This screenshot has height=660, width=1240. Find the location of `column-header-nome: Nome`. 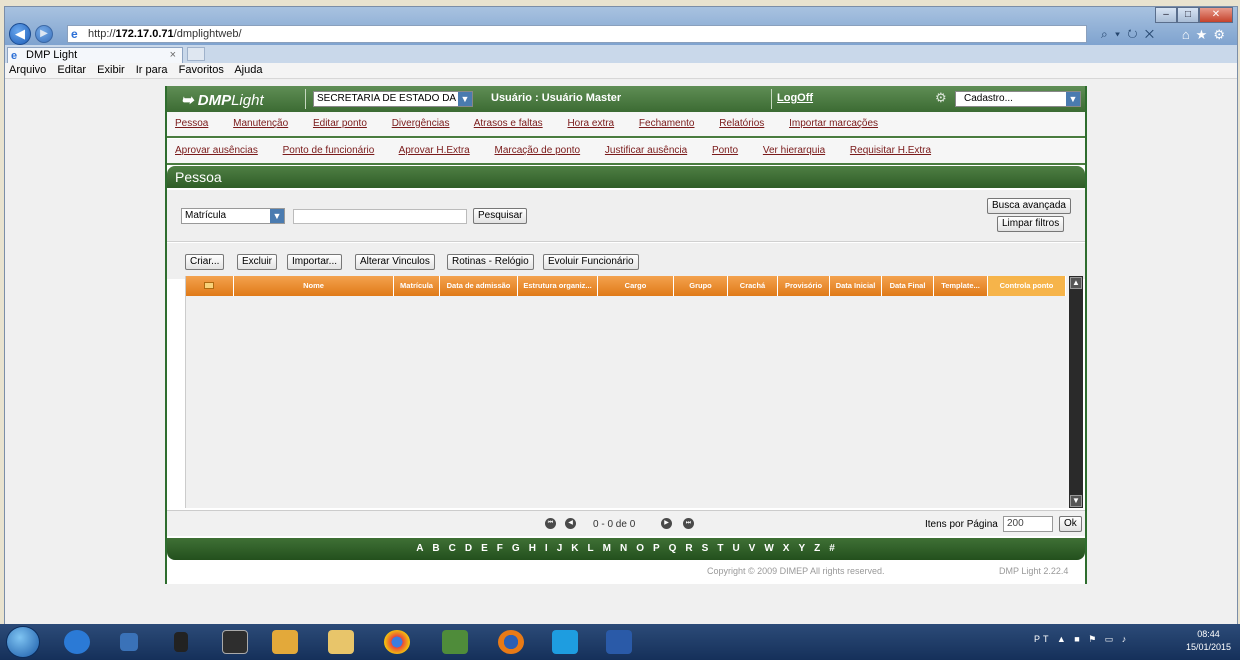

column-header-nome: Nome is located at coordinates (314, 286).